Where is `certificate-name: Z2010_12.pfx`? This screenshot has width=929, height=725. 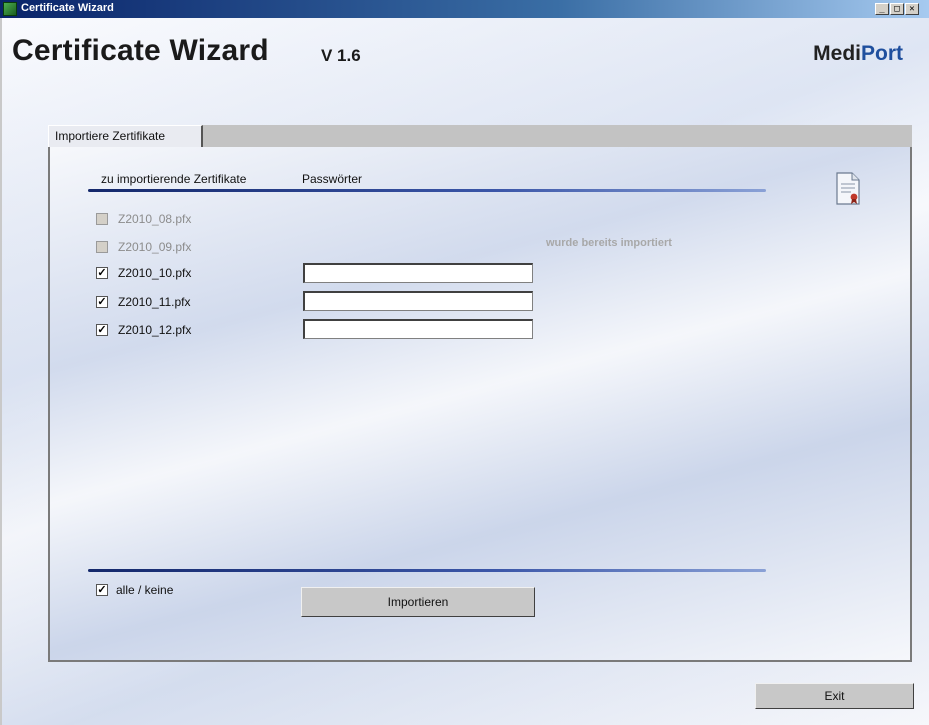 certificate-name: Z2010_12.pfx is located at coordinates (155, 330).